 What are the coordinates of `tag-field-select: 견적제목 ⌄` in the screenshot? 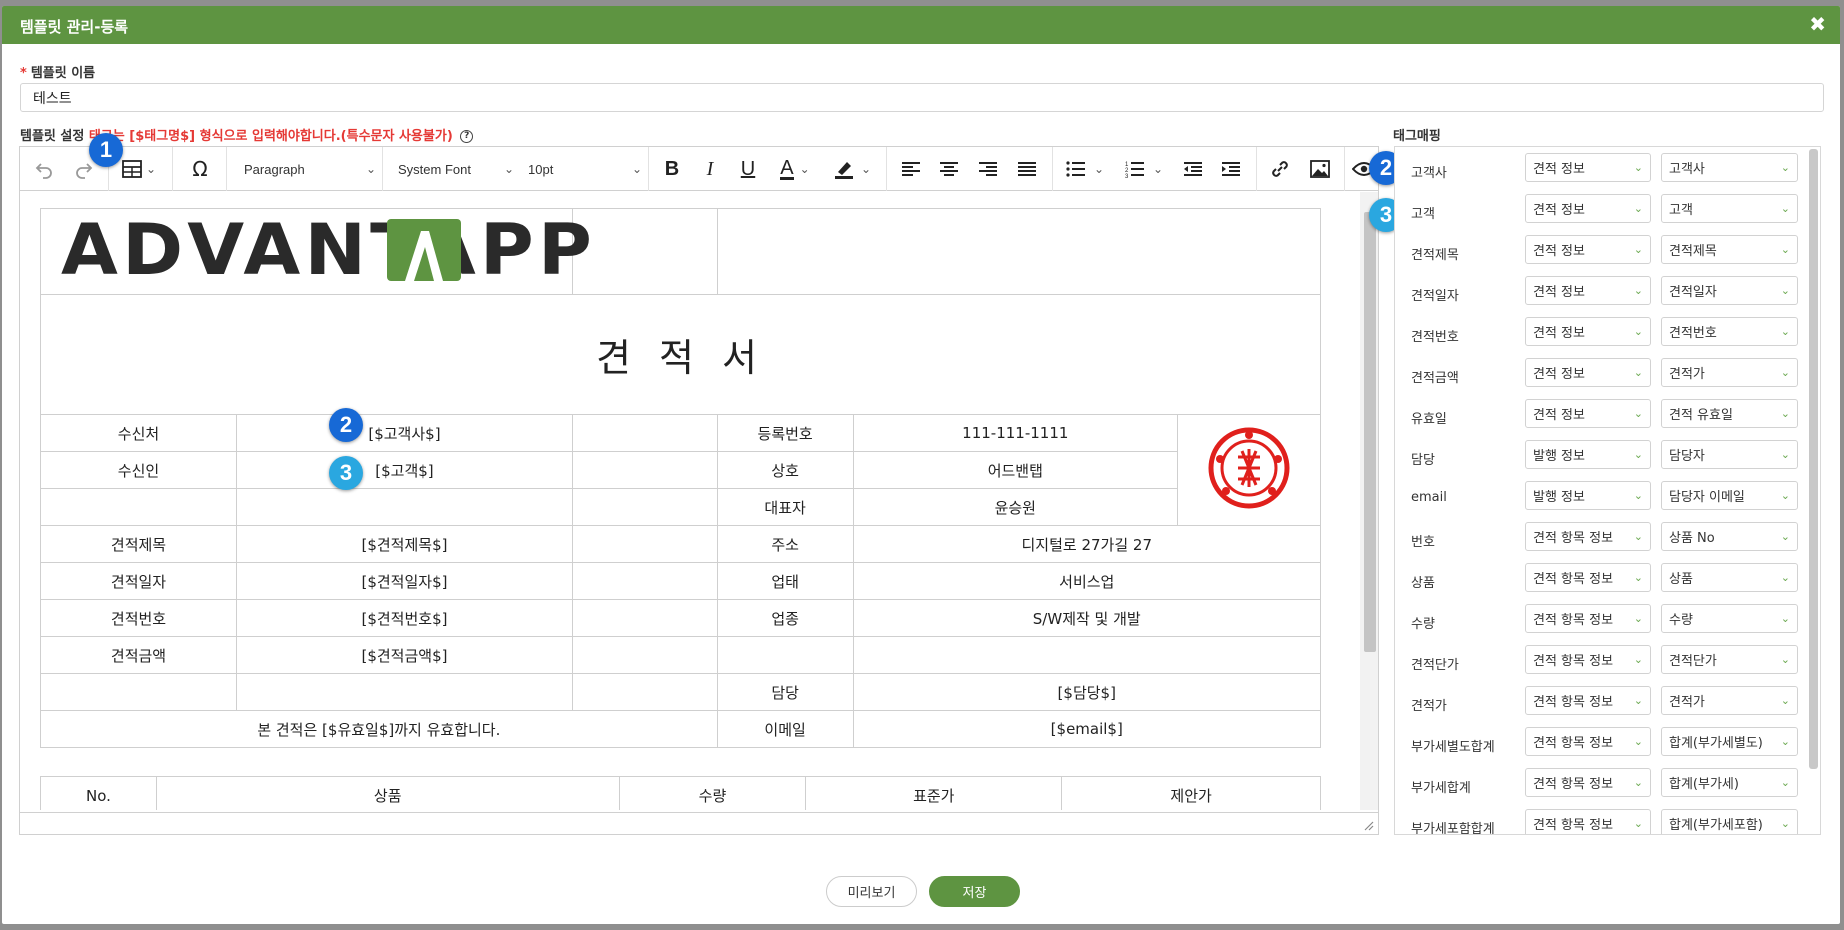 It's located at (1729, 249).